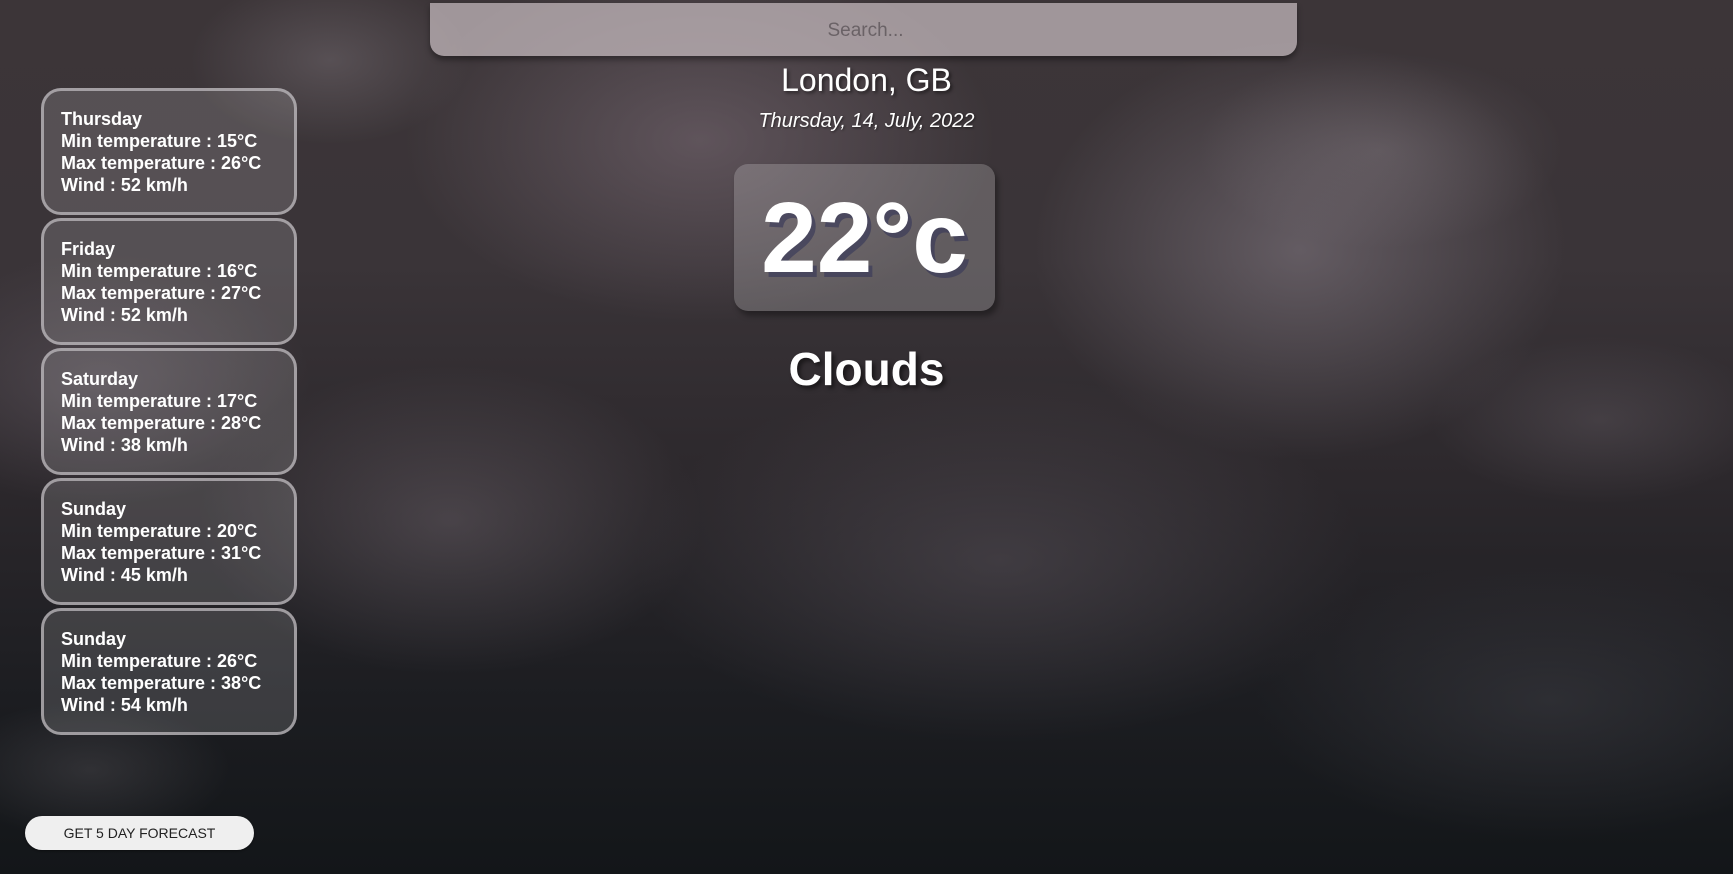 Image resolution: width=1733 pixels, height=874 pixels. Describe the element at coordinates (161, 683) in the screenshot. I see `forecast-max-temperature: Max temperature : 38°C` at that location.